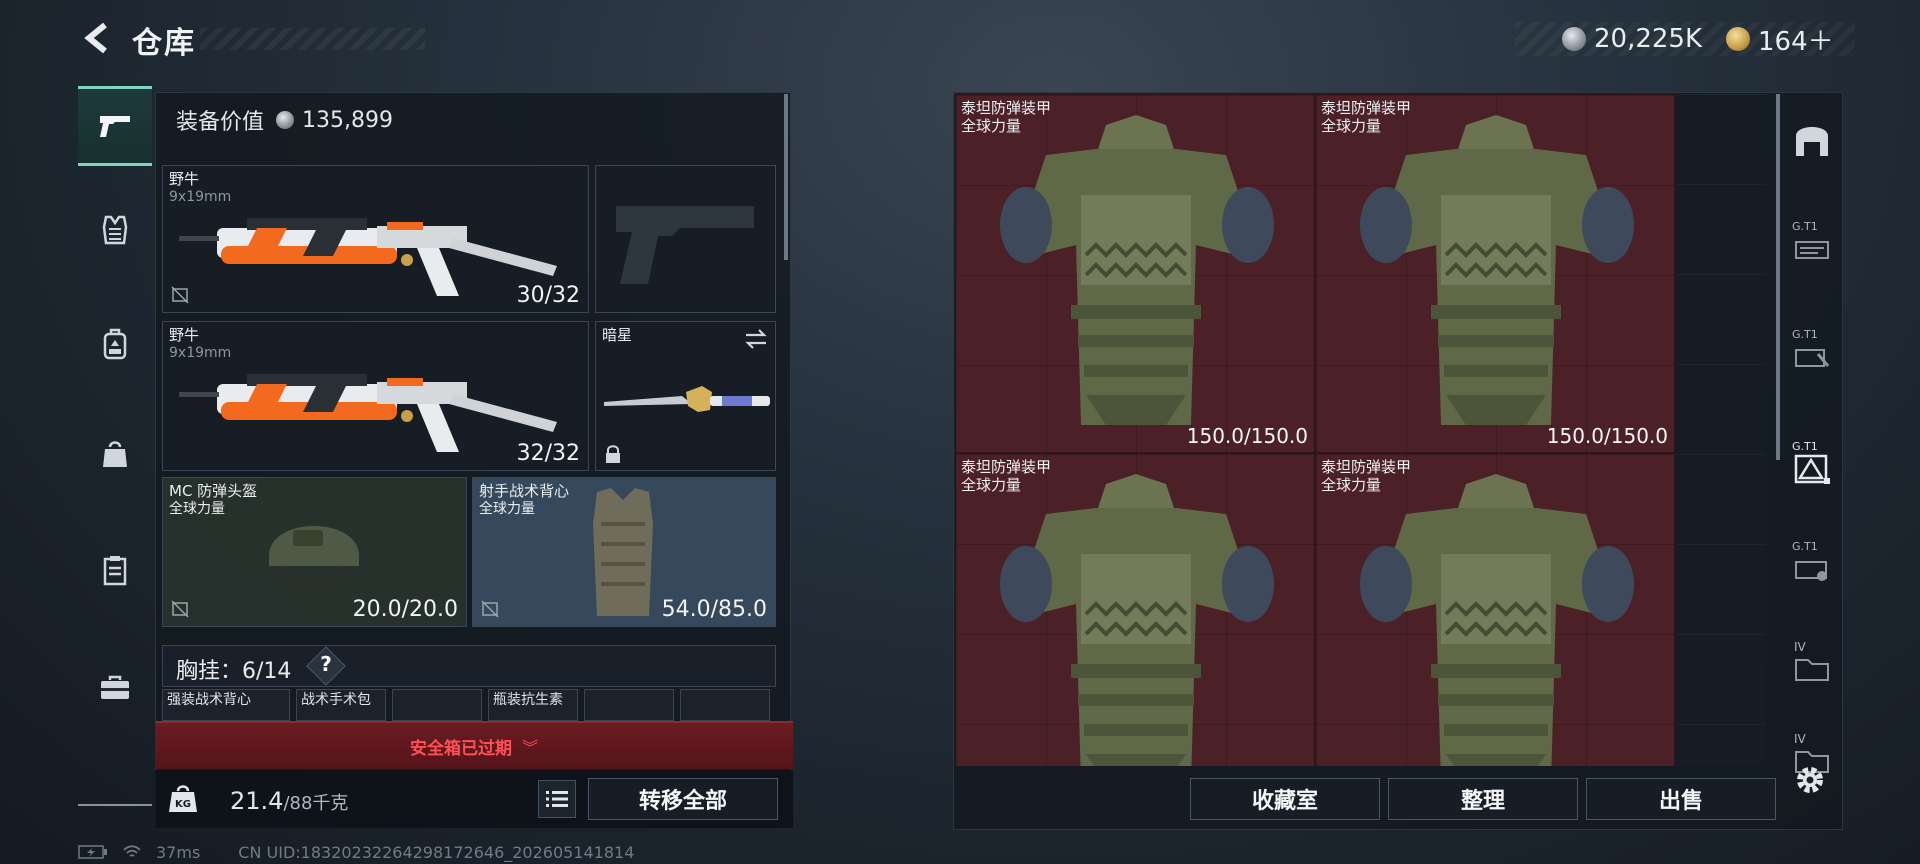 Image resolution: width=1920 pixels, height=864 pixels. I want to click on nav-container, so click(115, 570).